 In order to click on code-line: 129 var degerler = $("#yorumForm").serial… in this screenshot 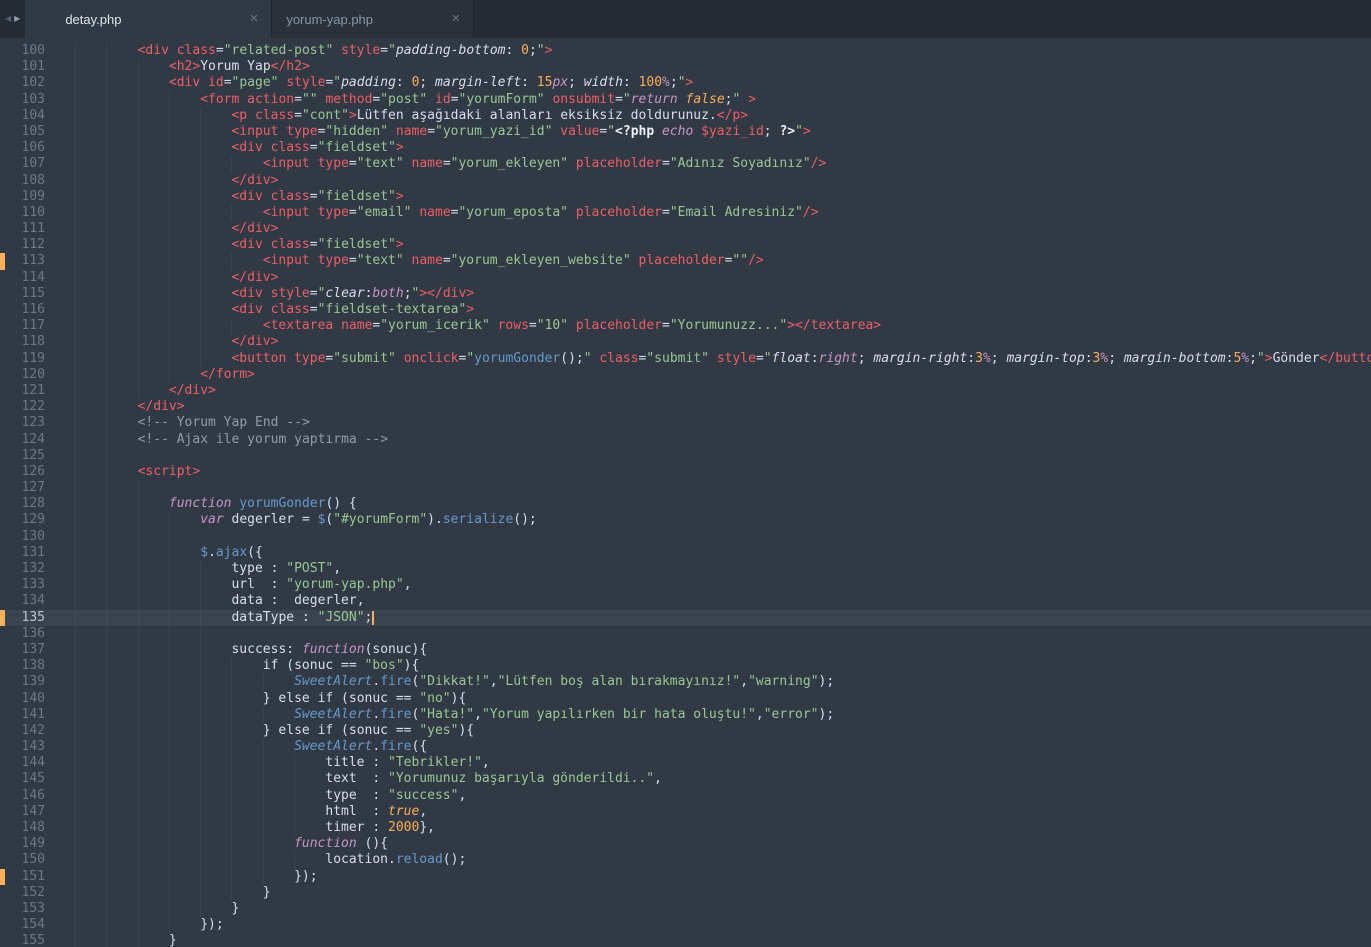, I will do `click(685, 520)`.